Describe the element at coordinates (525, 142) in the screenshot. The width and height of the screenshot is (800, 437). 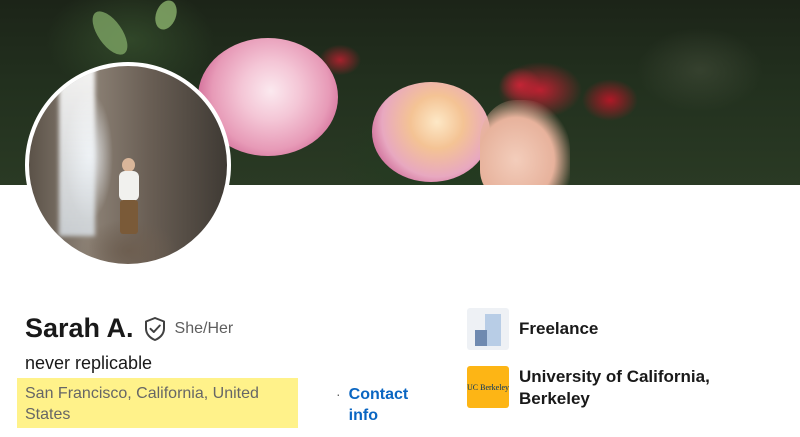
I see `banner-hand` at that location.